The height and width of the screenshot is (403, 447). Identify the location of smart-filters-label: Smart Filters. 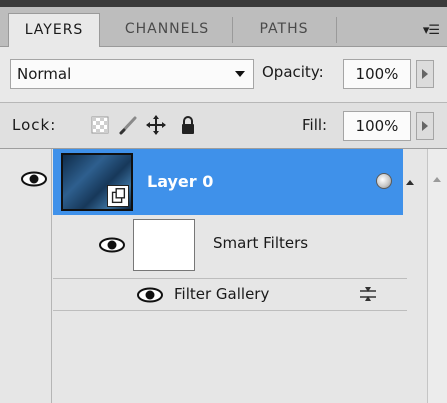
(261, 243).